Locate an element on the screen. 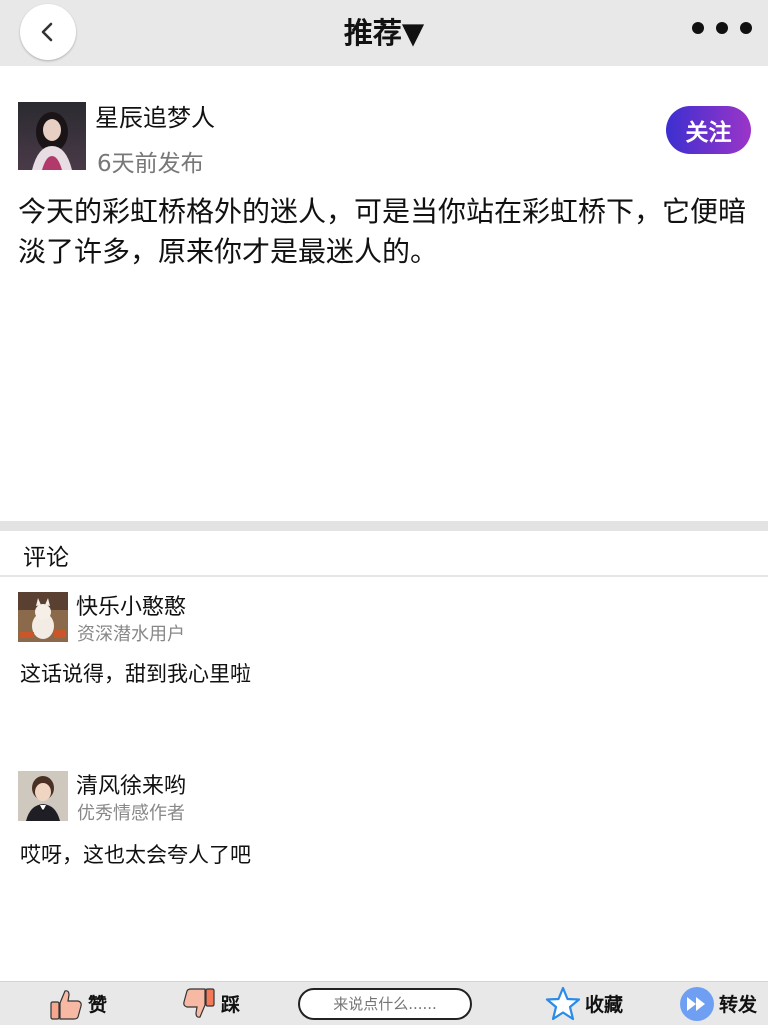  more-dots-icon is located at coordinates (722, 28).